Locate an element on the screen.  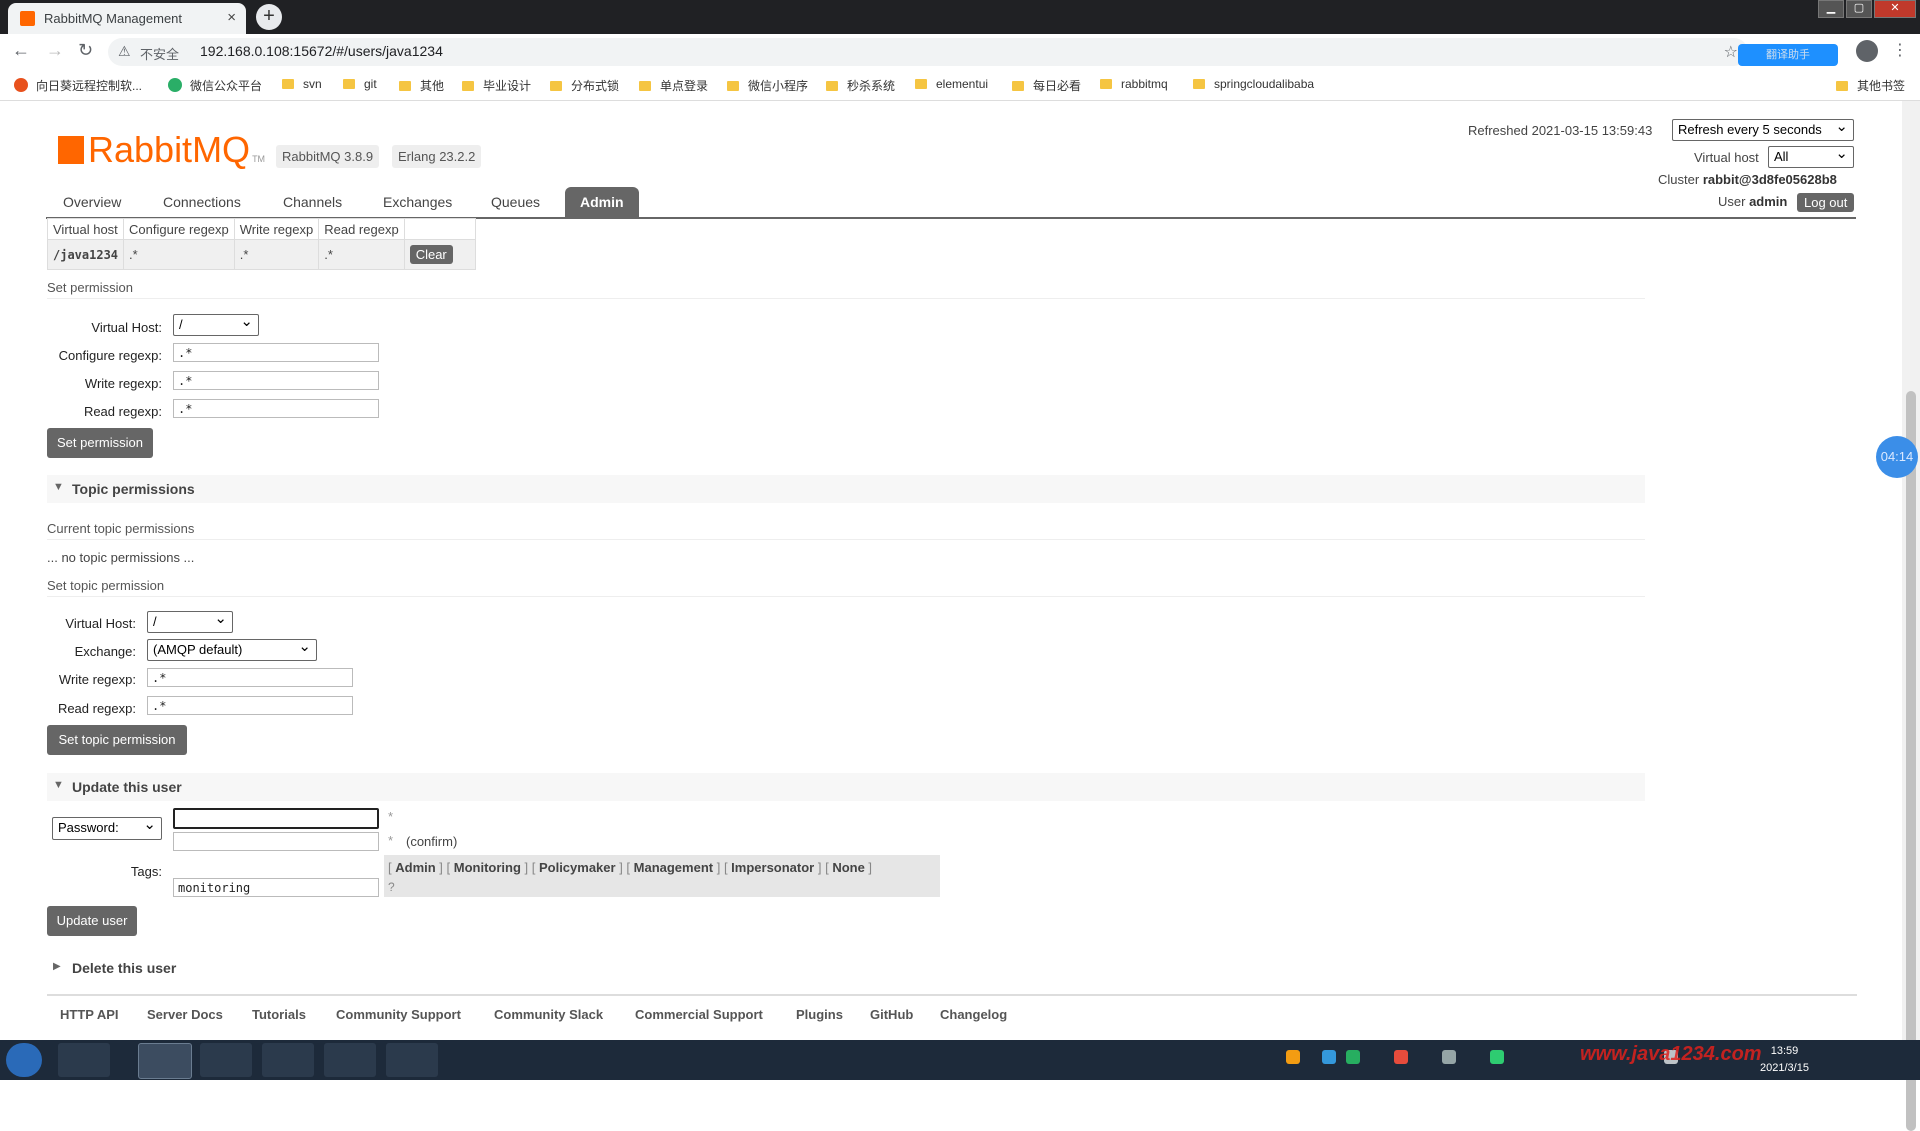
footer-link-github: GitHub is located at coordinates (891, 1014).